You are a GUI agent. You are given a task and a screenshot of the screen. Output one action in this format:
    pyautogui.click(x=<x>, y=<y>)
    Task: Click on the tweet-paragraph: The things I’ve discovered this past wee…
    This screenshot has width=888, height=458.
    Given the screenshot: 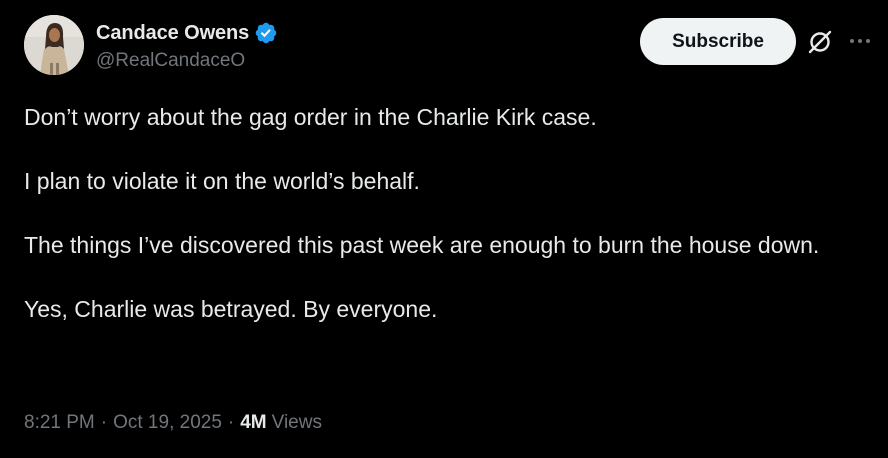 What is the action you would take?
    pyautogui.click(x=422, y=245)
    